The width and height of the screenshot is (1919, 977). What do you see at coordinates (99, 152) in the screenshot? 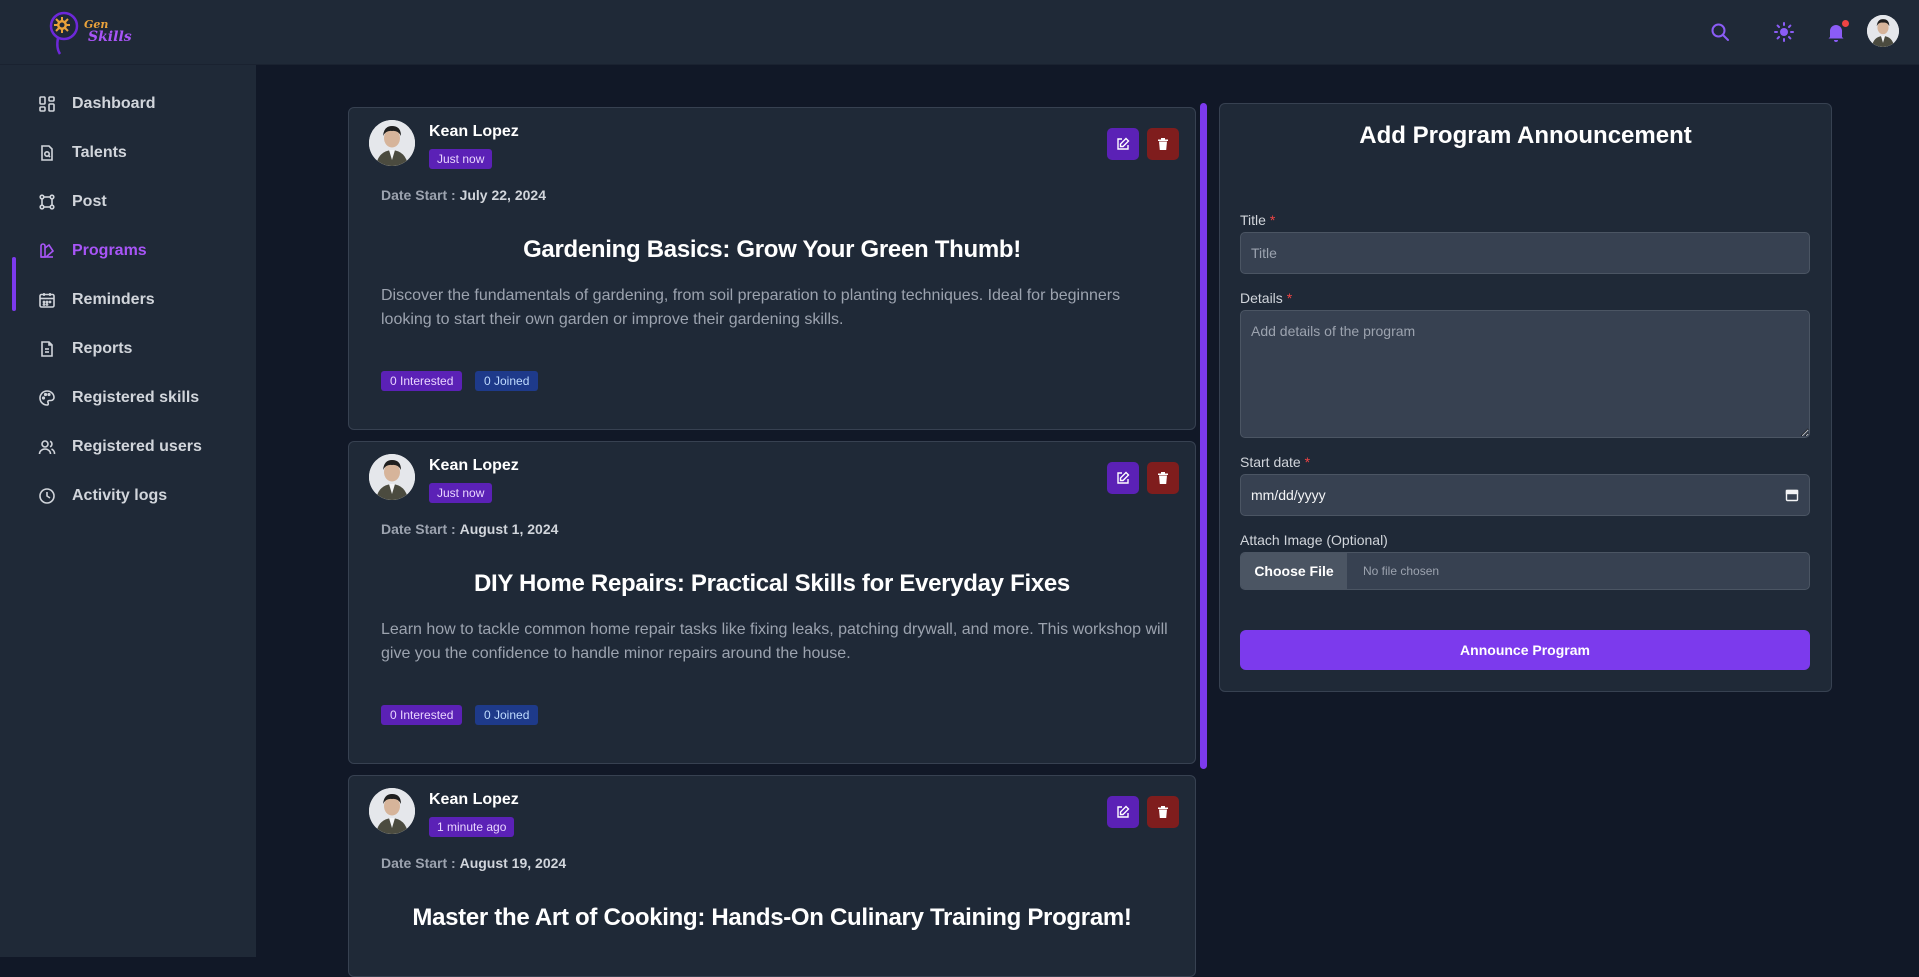
I see `sidebar-item-label: Talents` at bounding box center [99, 152].